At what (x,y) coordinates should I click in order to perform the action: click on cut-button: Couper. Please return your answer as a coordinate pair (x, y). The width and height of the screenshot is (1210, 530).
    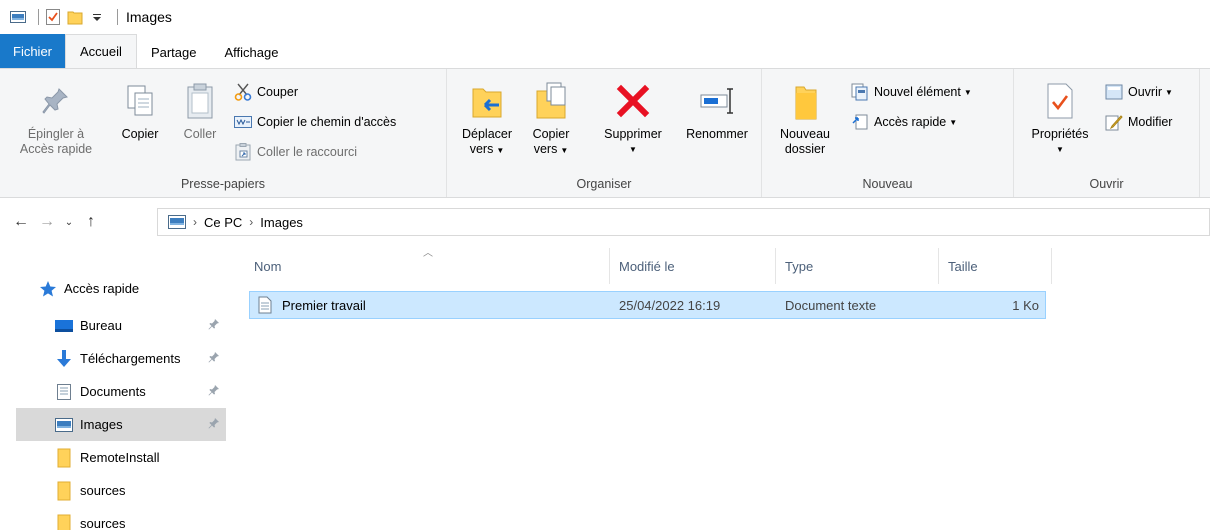
    Looking at the image, I should click on (265, 92).